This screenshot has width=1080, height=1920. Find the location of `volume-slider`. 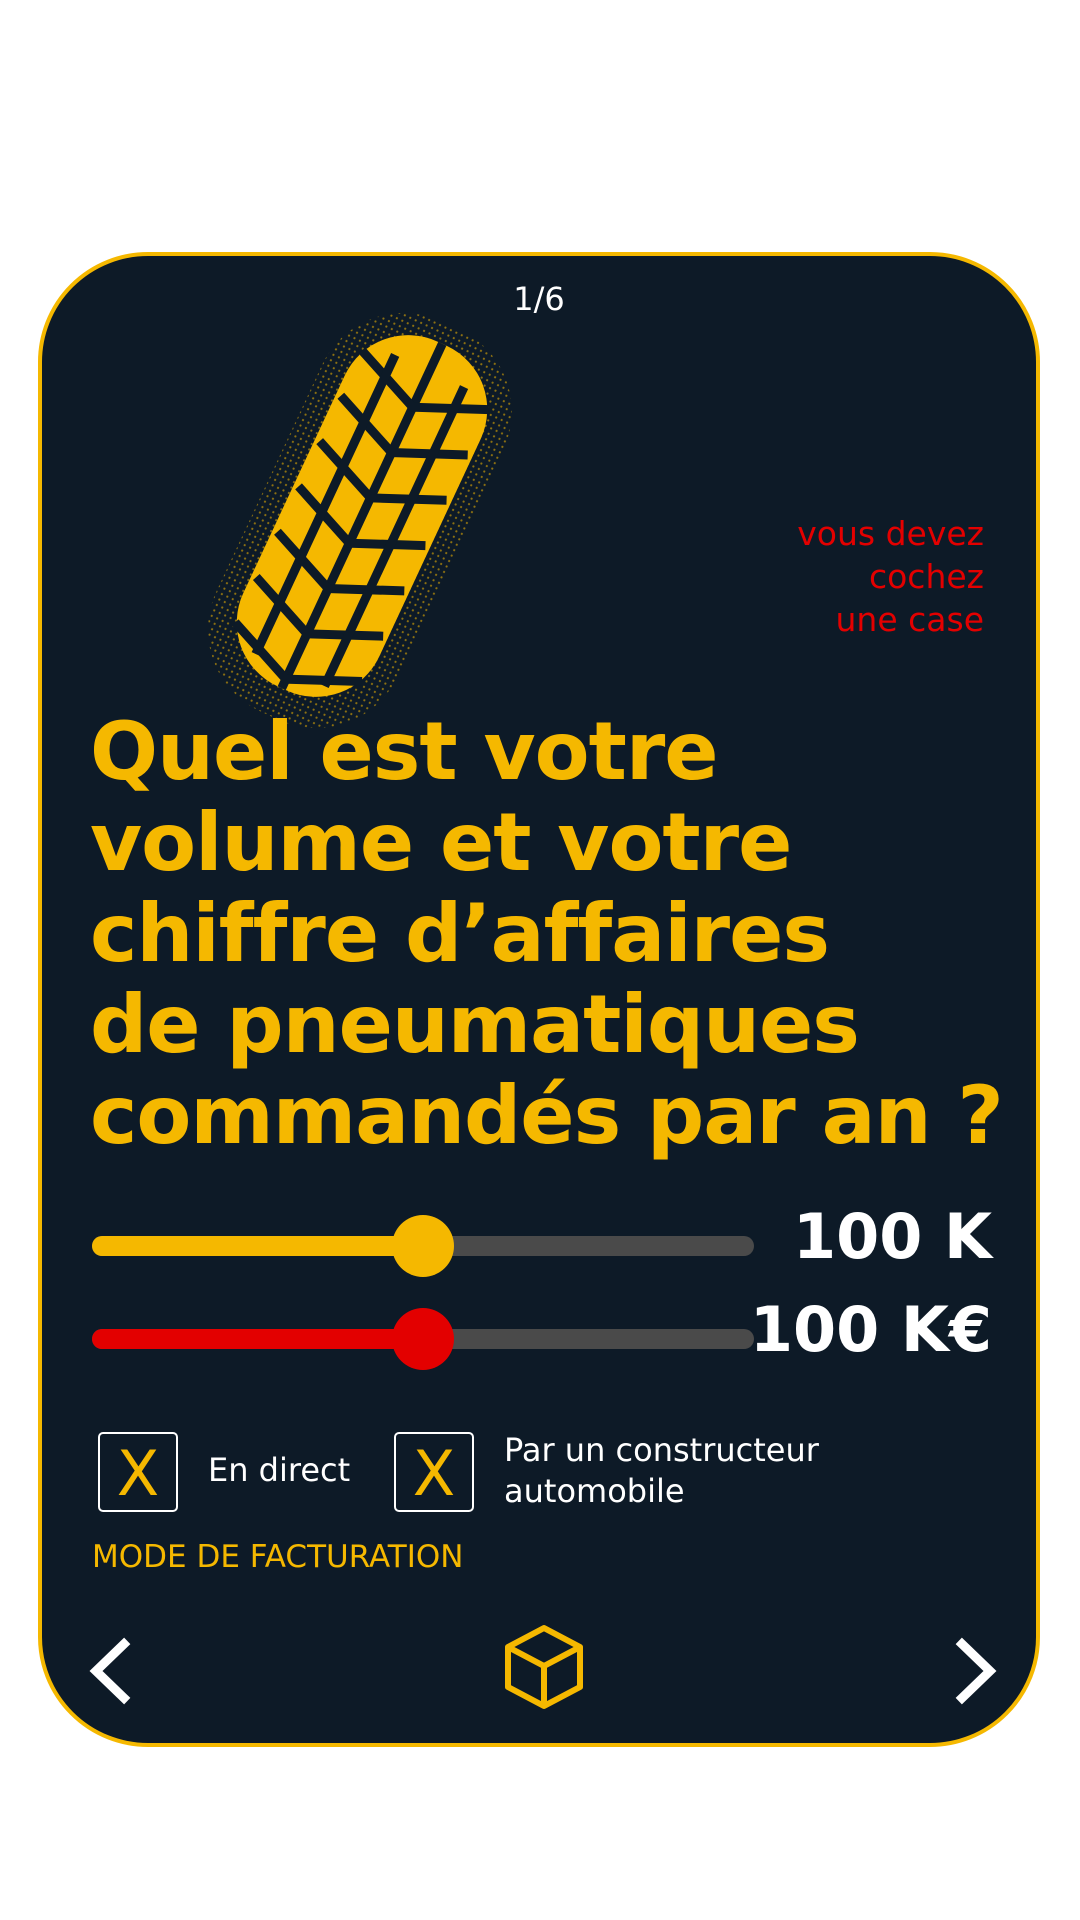

volume-slider is located at coordinates (423, 1246).